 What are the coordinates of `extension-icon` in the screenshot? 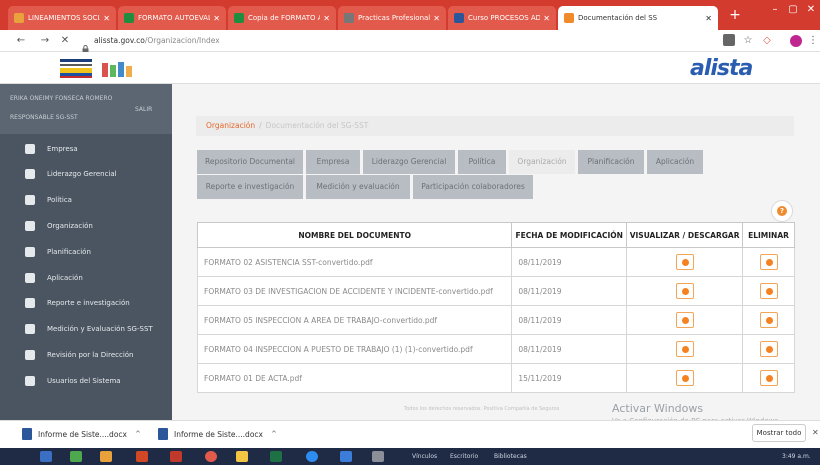 It's located at (729, 40).